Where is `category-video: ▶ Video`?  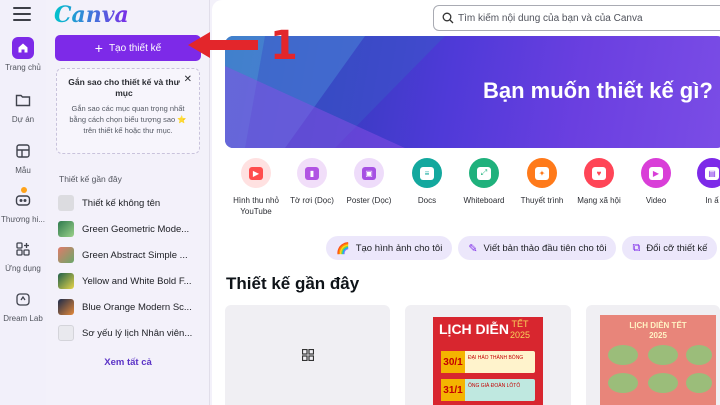 category-video: ▶ Video is located at coordinates (656, 182).